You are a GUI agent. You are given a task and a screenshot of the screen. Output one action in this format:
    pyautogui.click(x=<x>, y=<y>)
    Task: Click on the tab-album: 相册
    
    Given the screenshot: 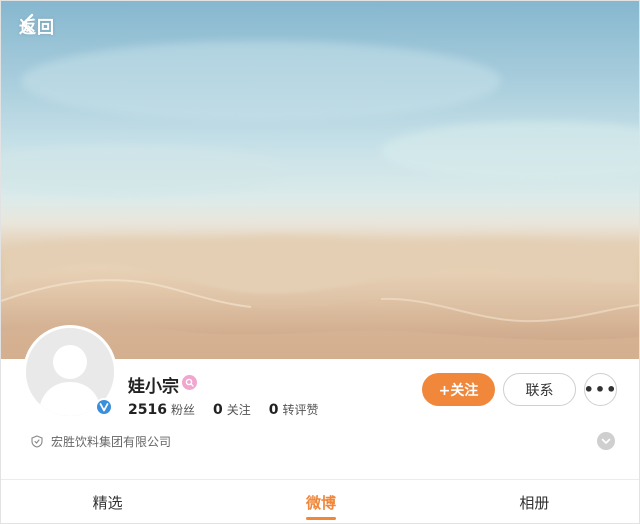 What is the action you would take?
    pyautogui.click(x=533, y=501)
    